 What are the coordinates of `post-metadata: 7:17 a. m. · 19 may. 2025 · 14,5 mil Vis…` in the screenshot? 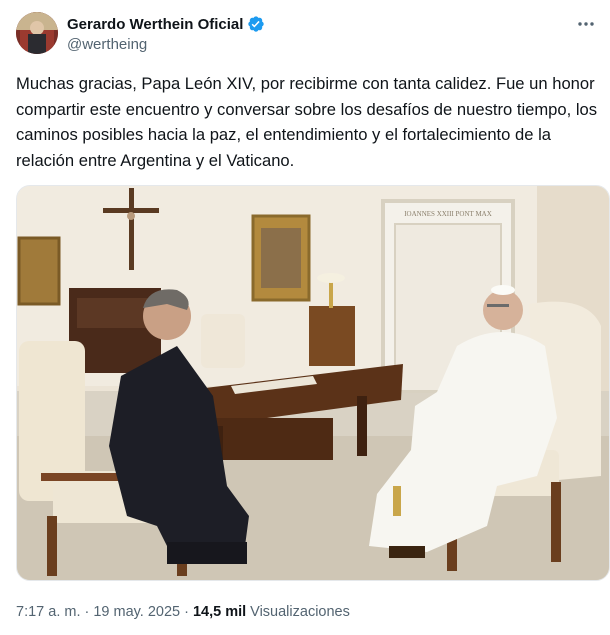 It's located at (183, 612).